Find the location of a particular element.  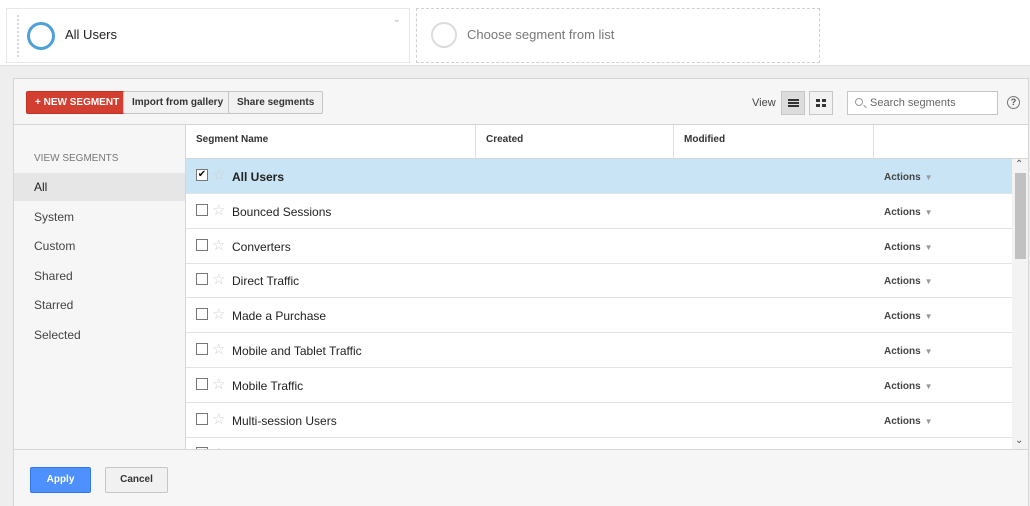

list-view-icon is located at coordinates (793, 103).